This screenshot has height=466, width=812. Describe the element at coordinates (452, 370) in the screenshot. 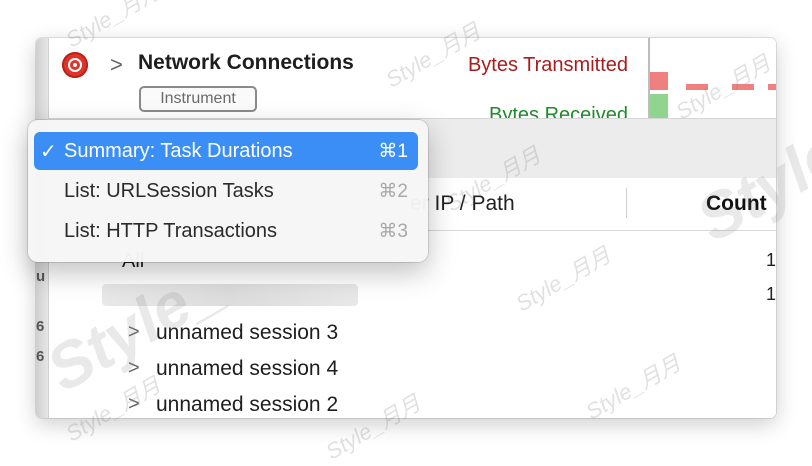

I see `table-row: > unnamed session 4` at that location.